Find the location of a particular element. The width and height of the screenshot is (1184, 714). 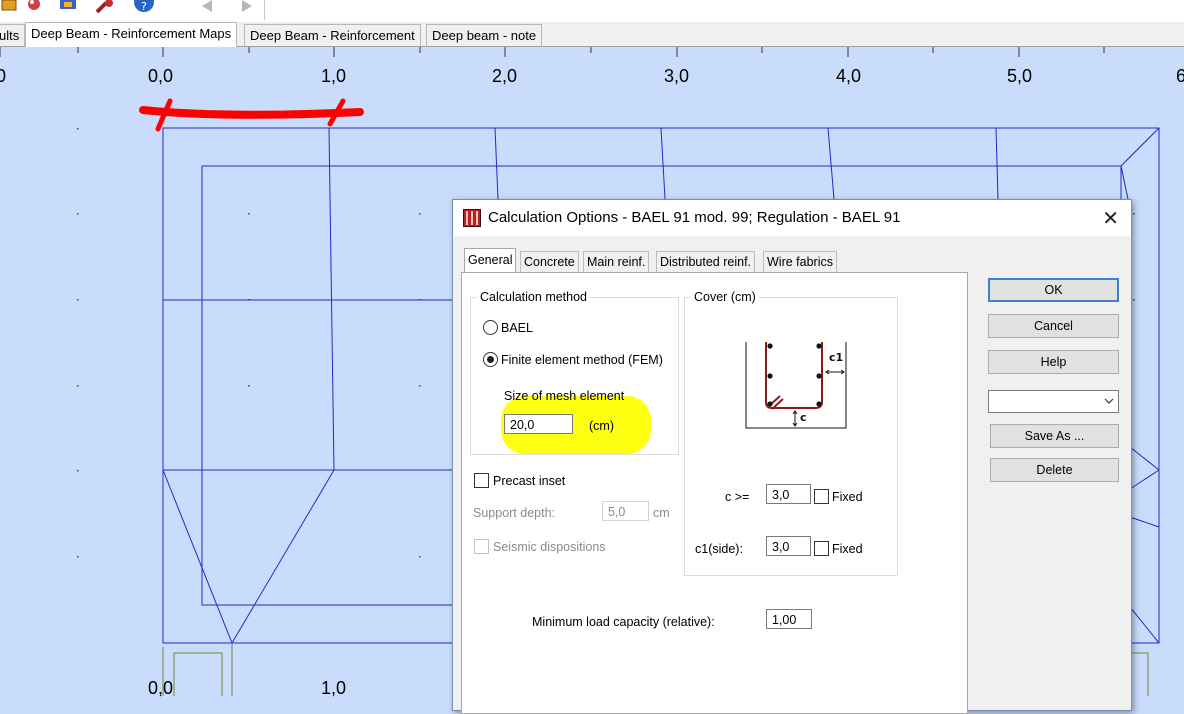

cover-title: Cover (cm) is located at coordinates (725, 297).